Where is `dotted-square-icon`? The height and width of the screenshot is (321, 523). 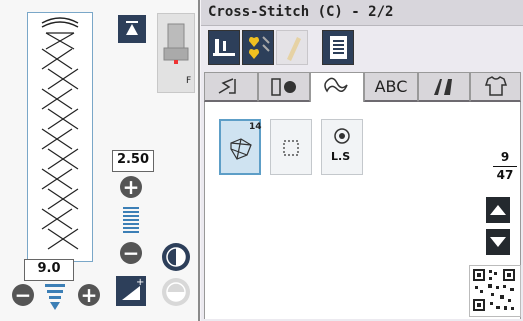
dotted-square-icon is located at coordinates (291, 148).